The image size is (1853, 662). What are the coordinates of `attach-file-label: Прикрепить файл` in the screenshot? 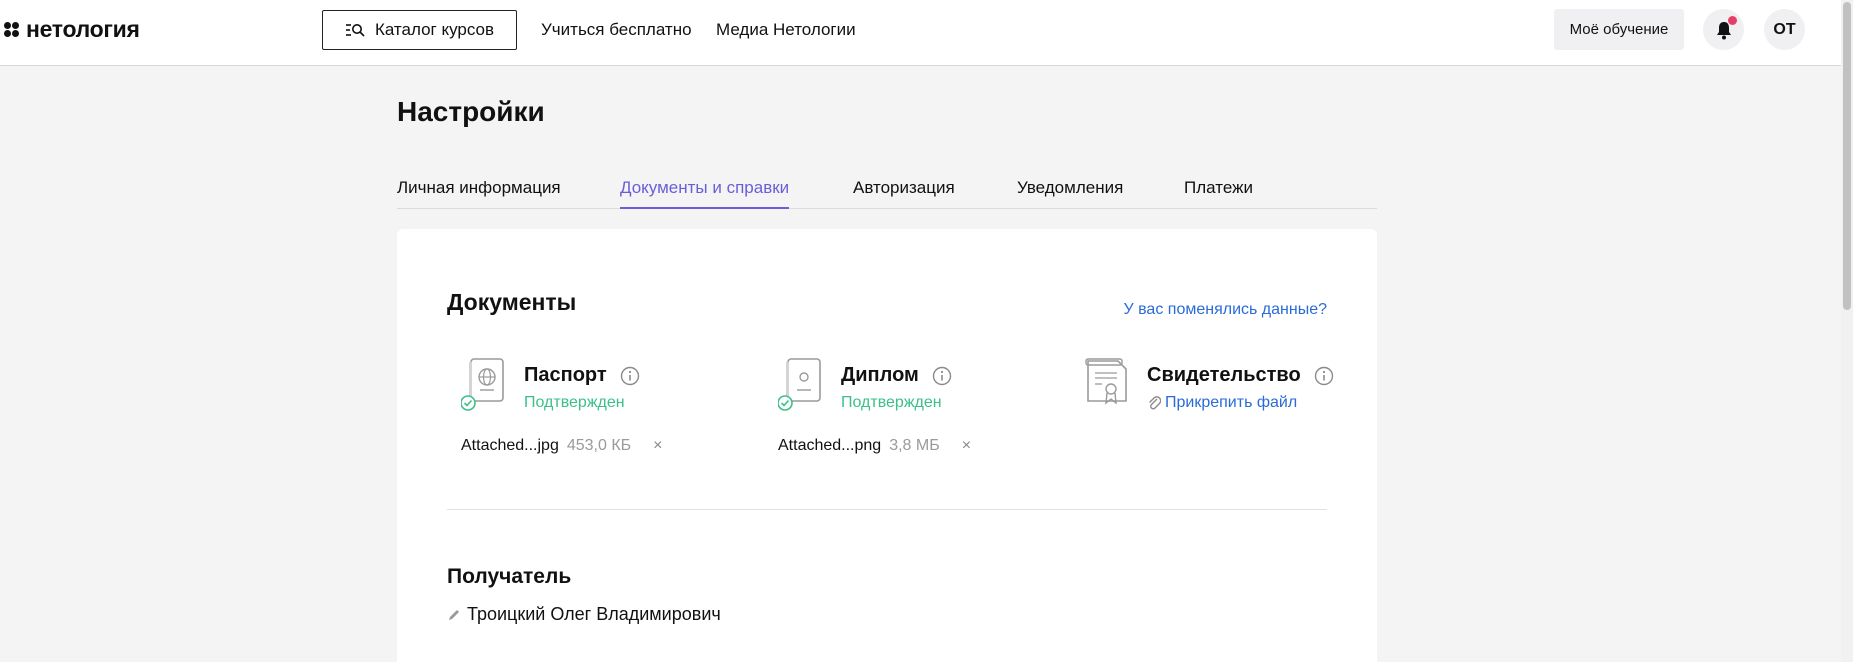 It's located at (1231, 402).